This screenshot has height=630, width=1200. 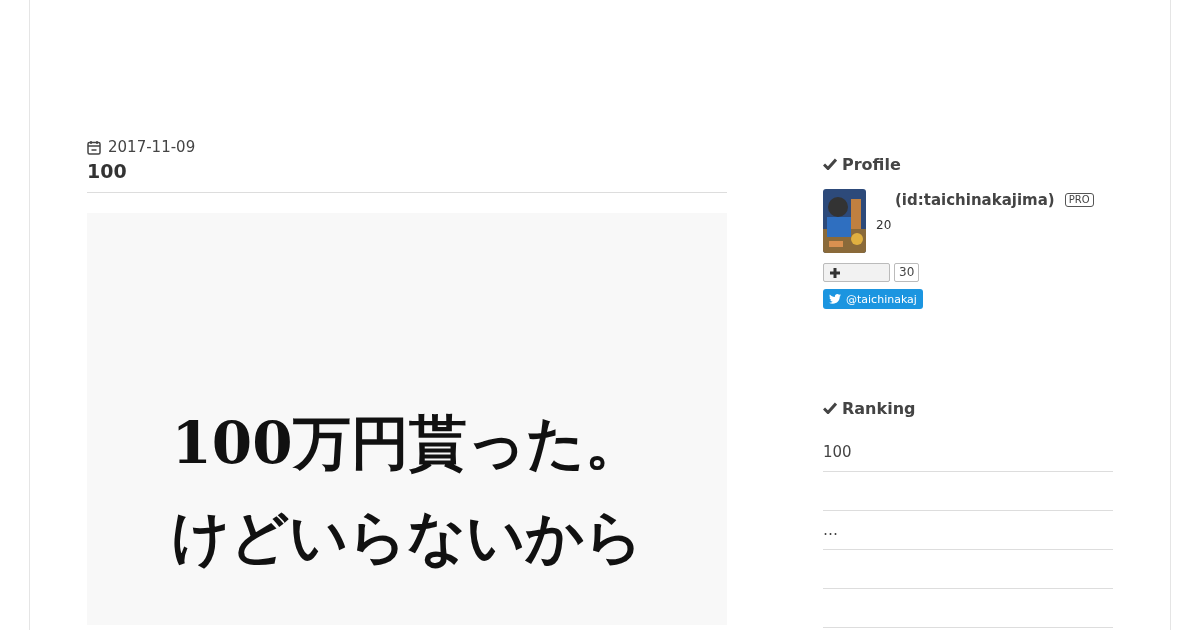 I want to click on plus-icon, so click(x=835, y=272).